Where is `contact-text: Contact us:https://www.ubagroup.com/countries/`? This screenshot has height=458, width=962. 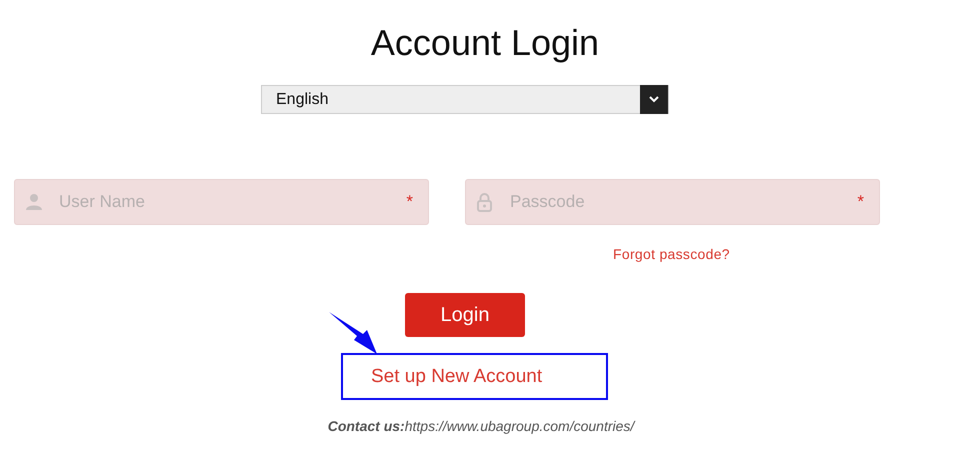
contact-text: Contact us:https://www.ubagroup.com/countries/ is located at coordinates (481, 426).